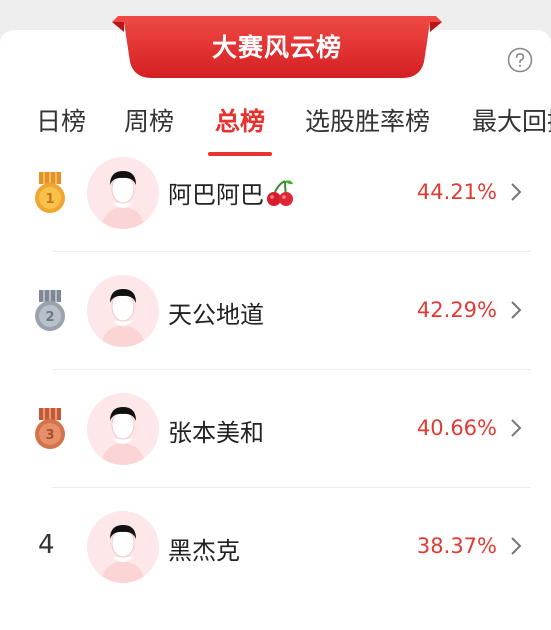  I want to click on tab-daily: 日榜, so click(61, 122).